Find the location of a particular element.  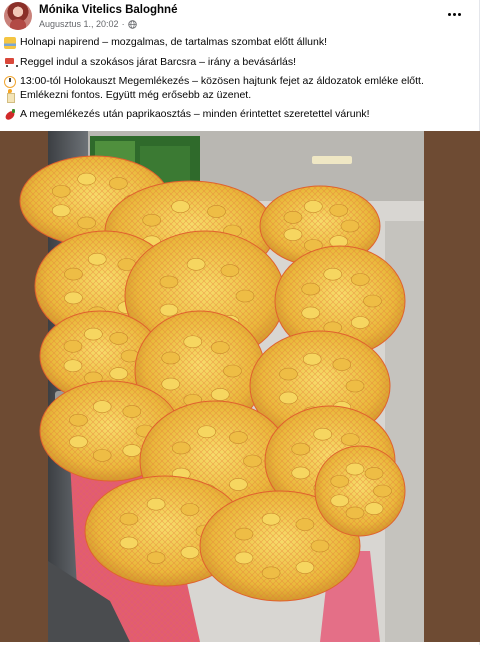

author-avatar is located at coordinates (18, 16).